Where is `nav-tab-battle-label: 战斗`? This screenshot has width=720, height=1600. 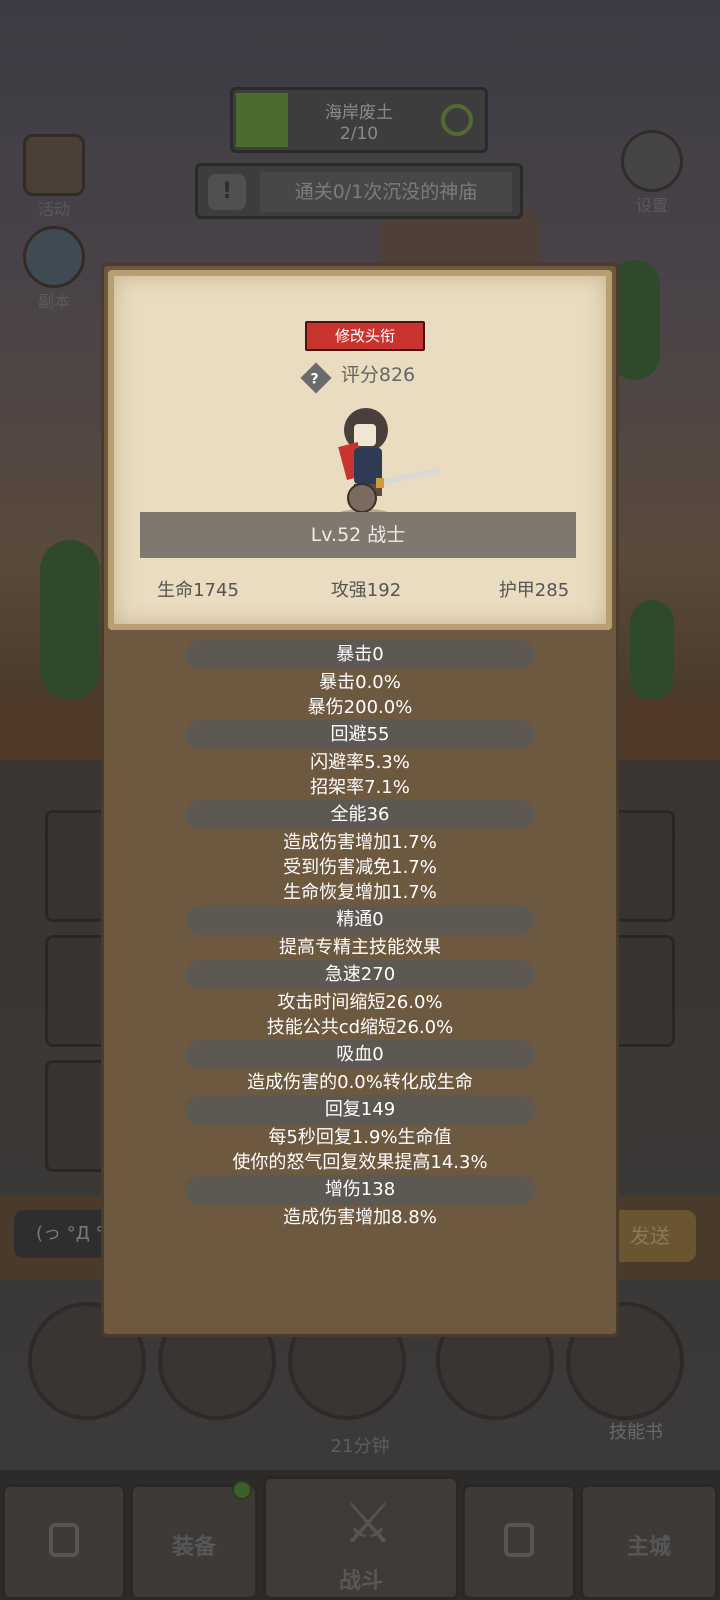 nav-tab-battle-label: 战斗 is located at coordinates (360, 1581).